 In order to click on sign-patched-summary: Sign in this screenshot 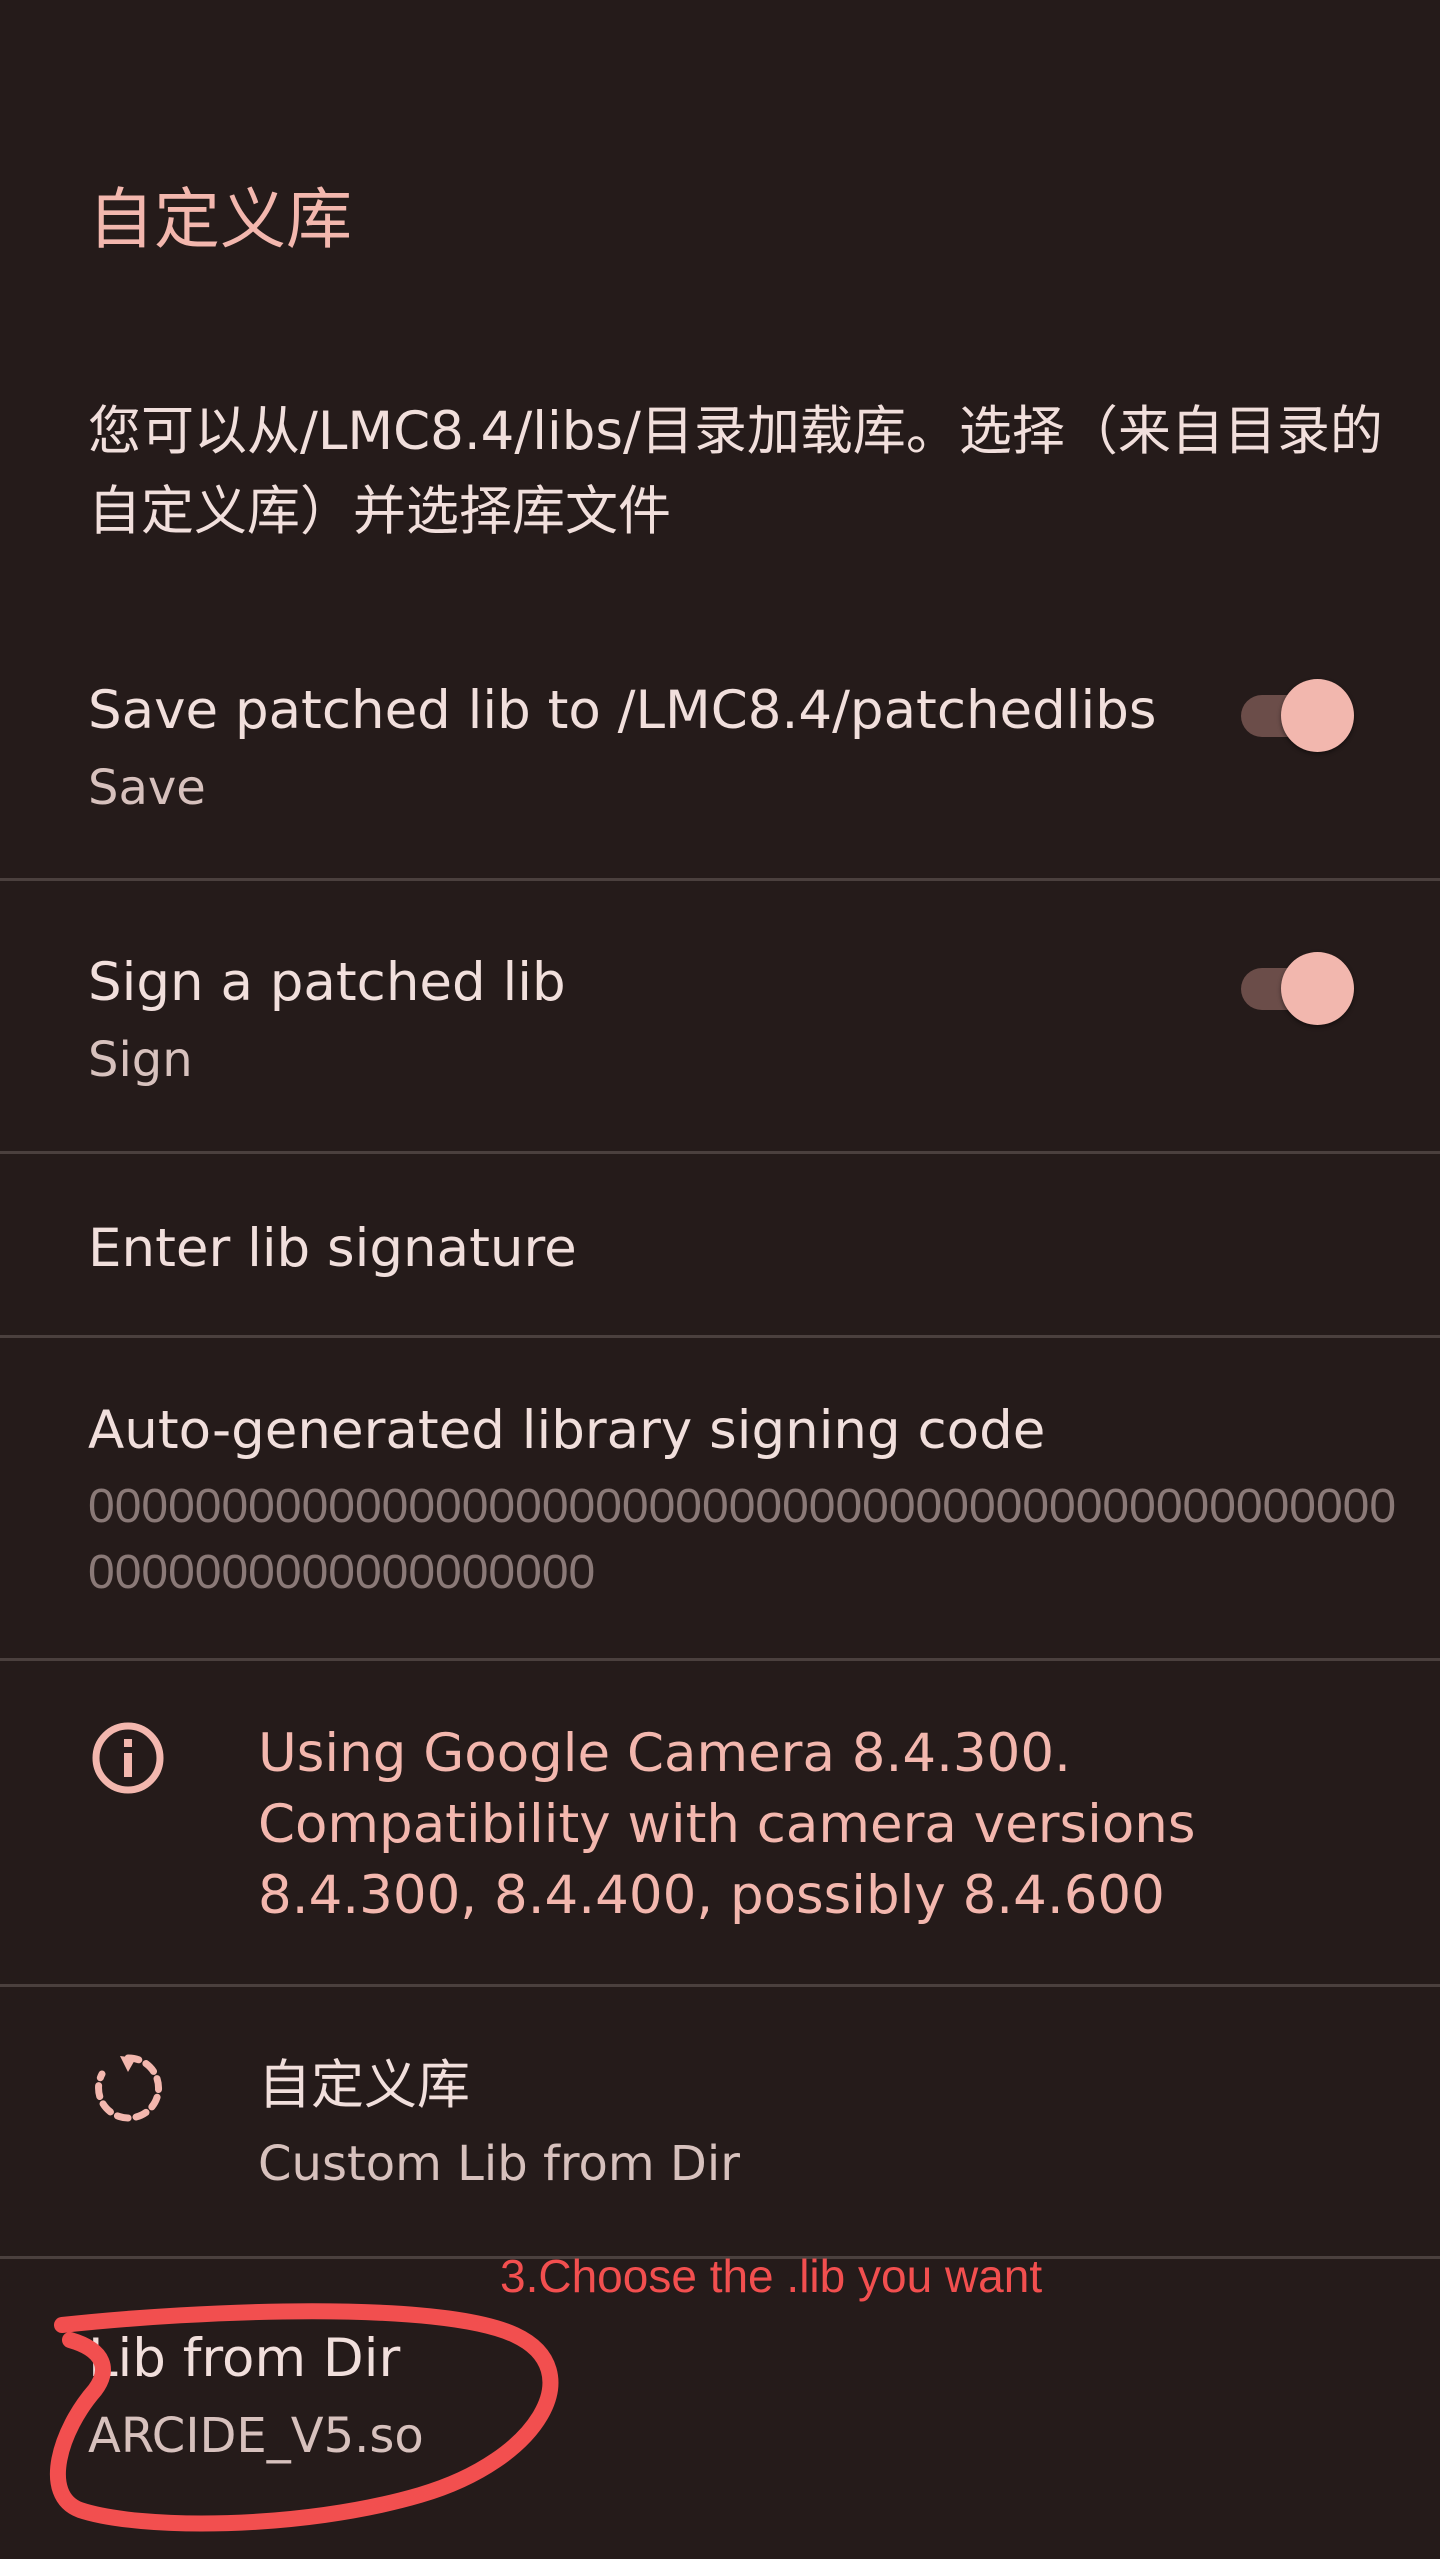, I will do `click(140, 1060)`.